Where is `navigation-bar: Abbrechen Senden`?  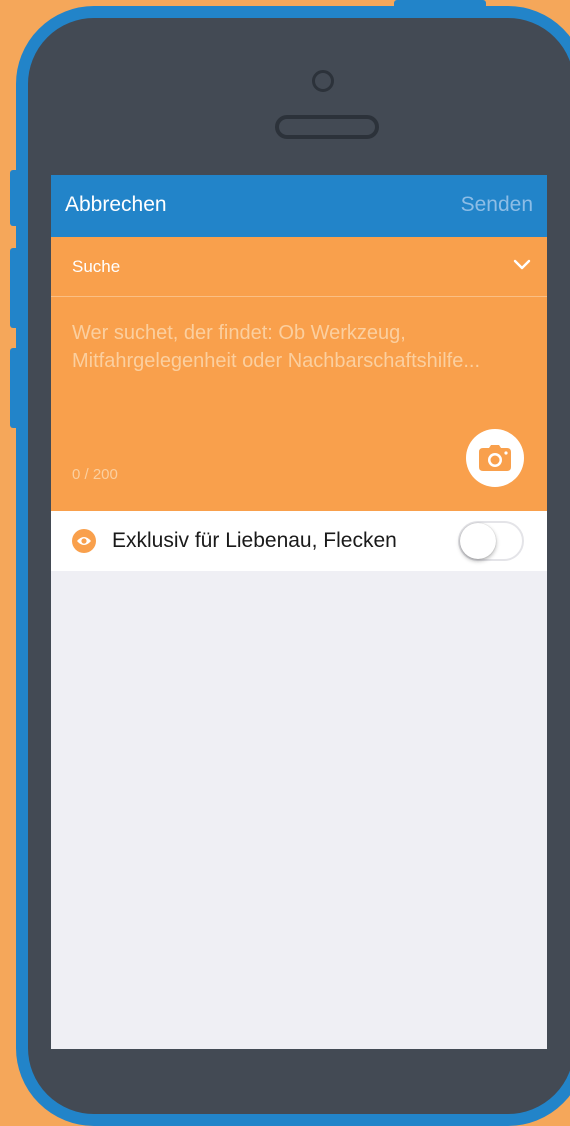
navigation-bar: Abbrechen Senden is located at coordinates (299, 206).